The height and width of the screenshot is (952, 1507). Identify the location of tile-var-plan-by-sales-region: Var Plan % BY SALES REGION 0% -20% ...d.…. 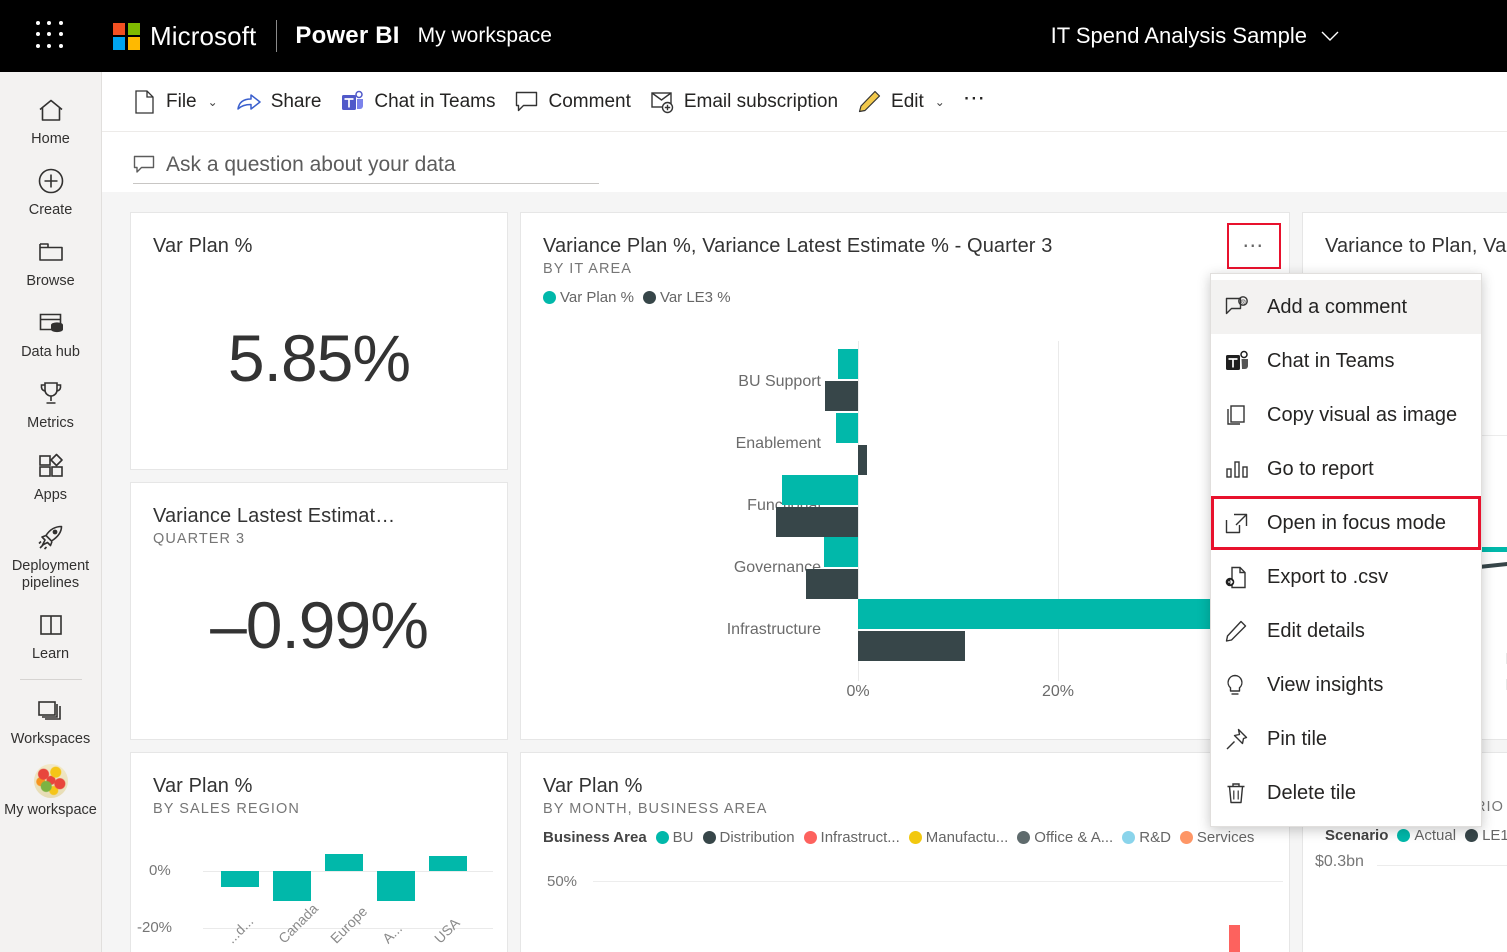
(319, 852).